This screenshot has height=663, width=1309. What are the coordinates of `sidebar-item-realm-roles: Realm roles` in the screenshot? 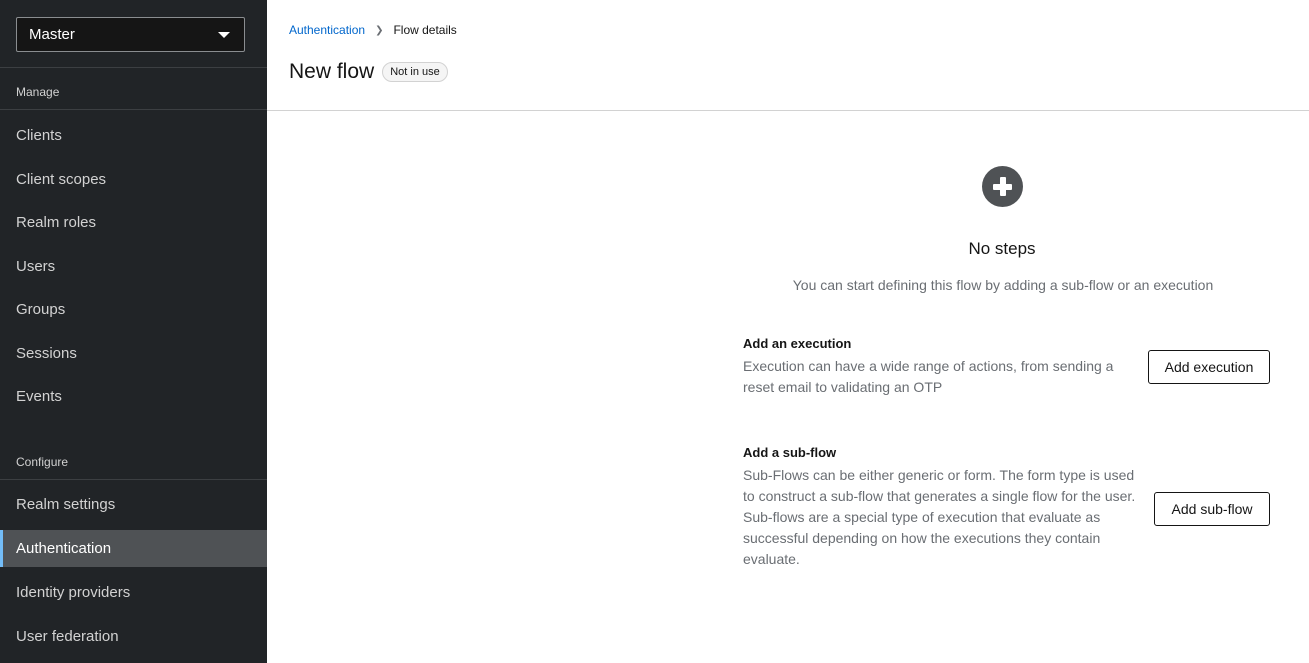 It's located at (133, 222).